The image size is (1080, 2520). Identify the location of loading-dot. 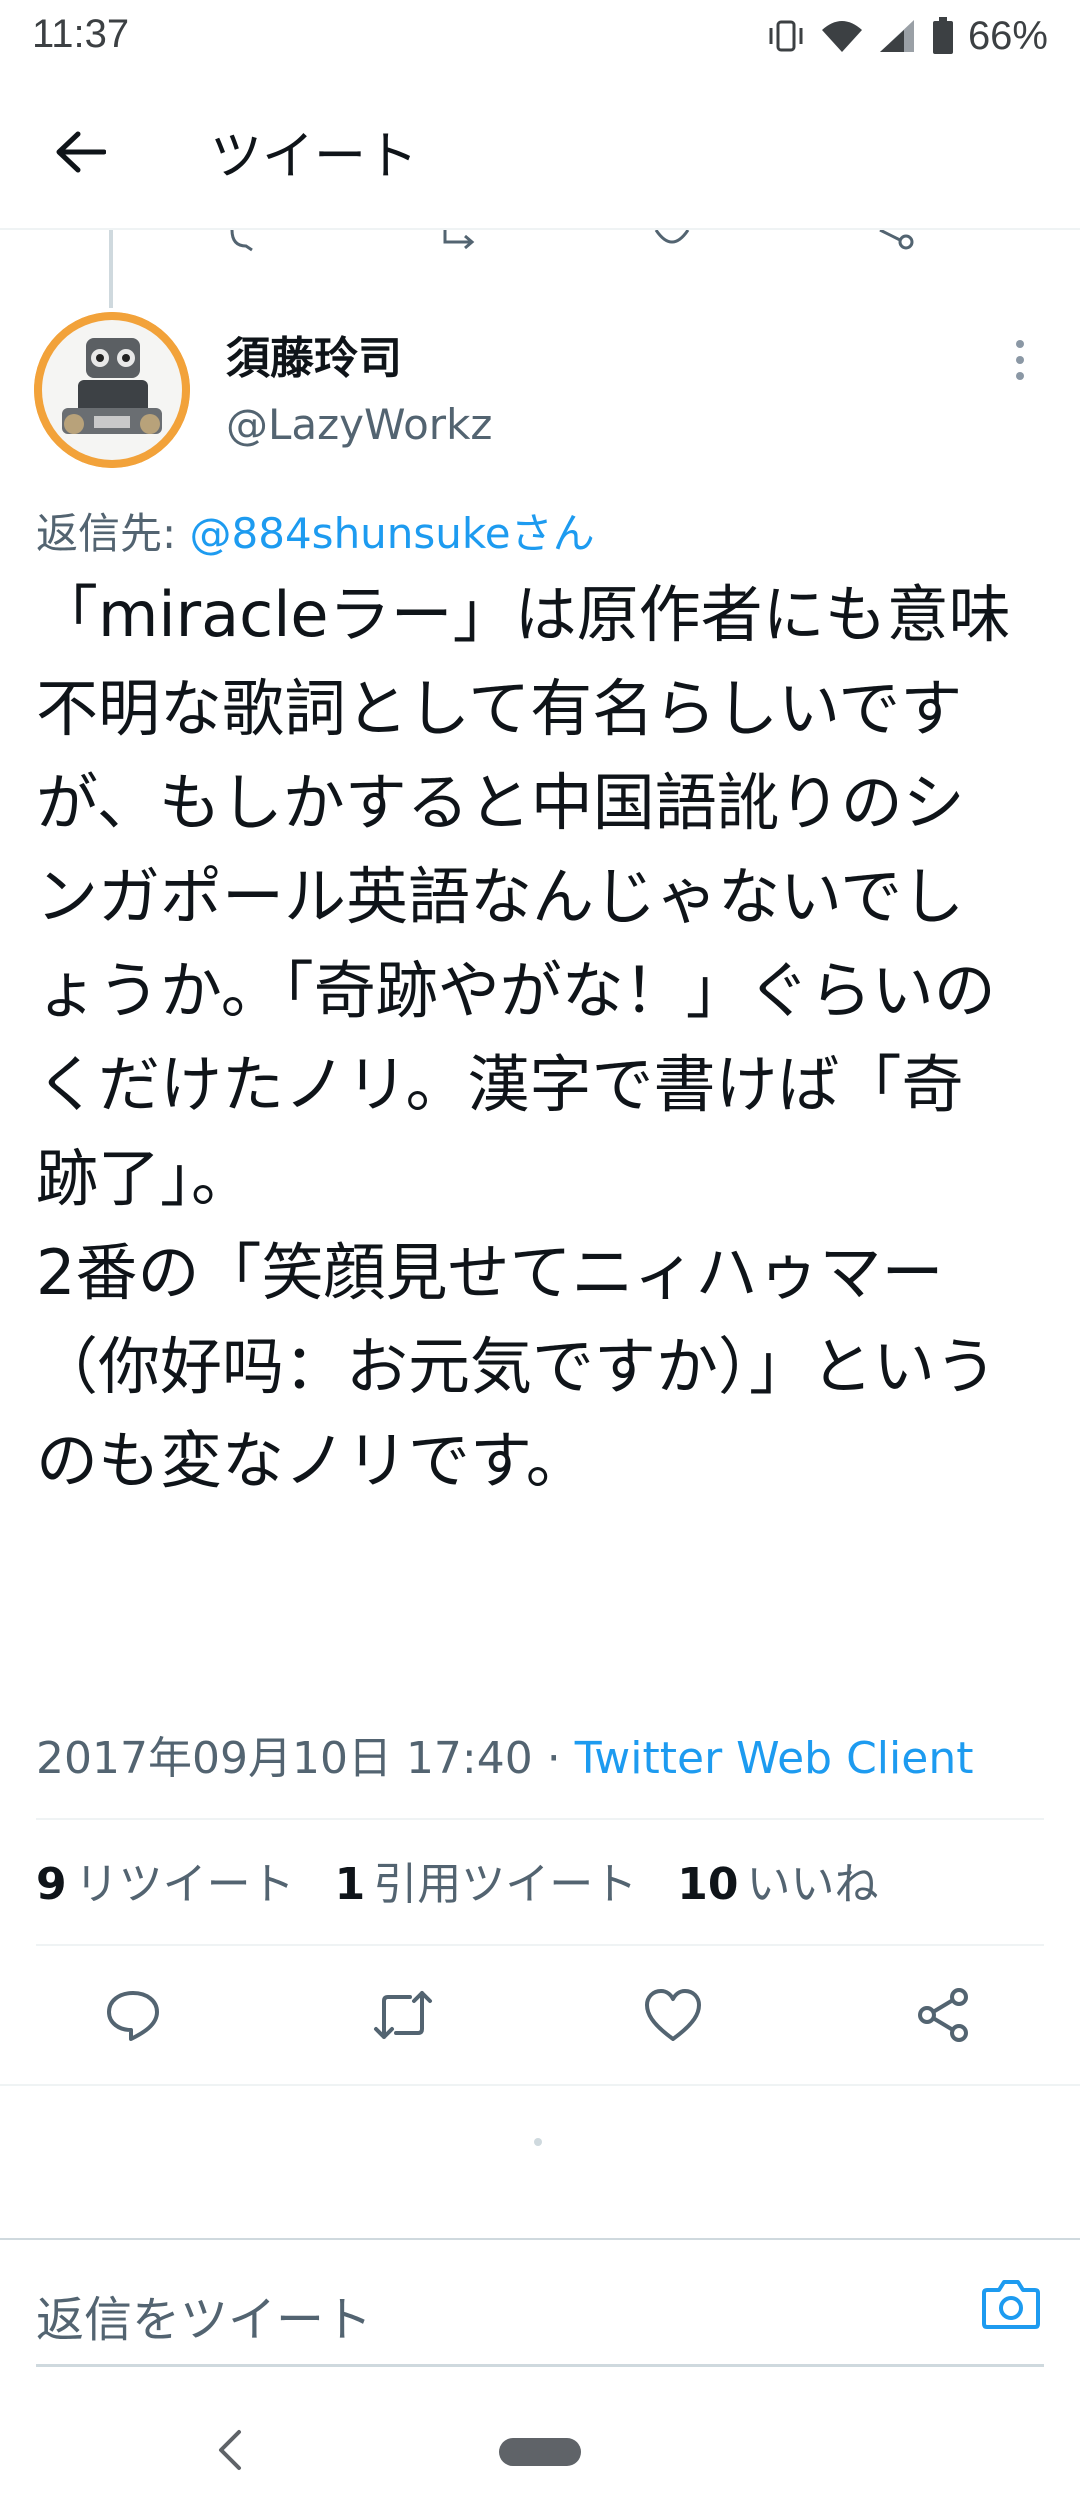
(538, 2142).